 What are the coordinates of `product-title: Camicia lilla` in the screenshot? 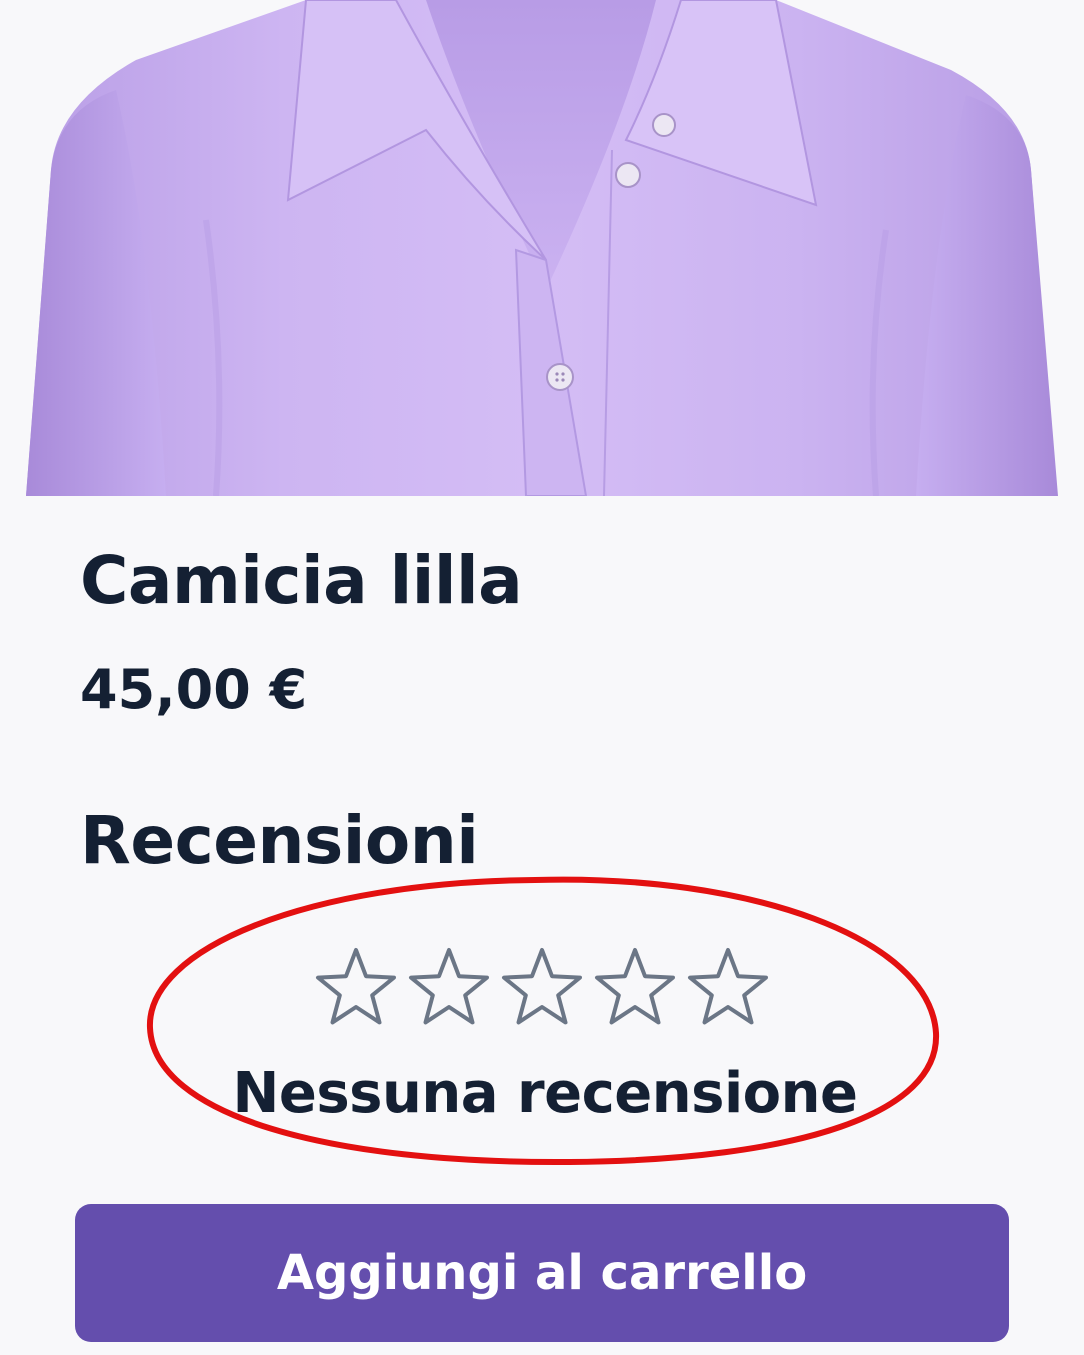 It's located at (301, 580).